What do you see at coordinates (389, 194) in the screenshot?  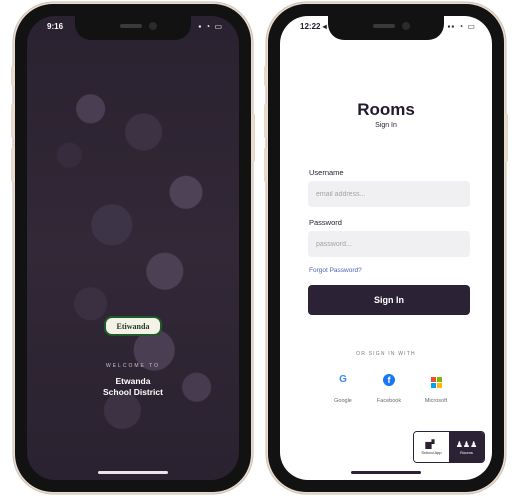 I see `username-input` at bounding box center [389, 194].